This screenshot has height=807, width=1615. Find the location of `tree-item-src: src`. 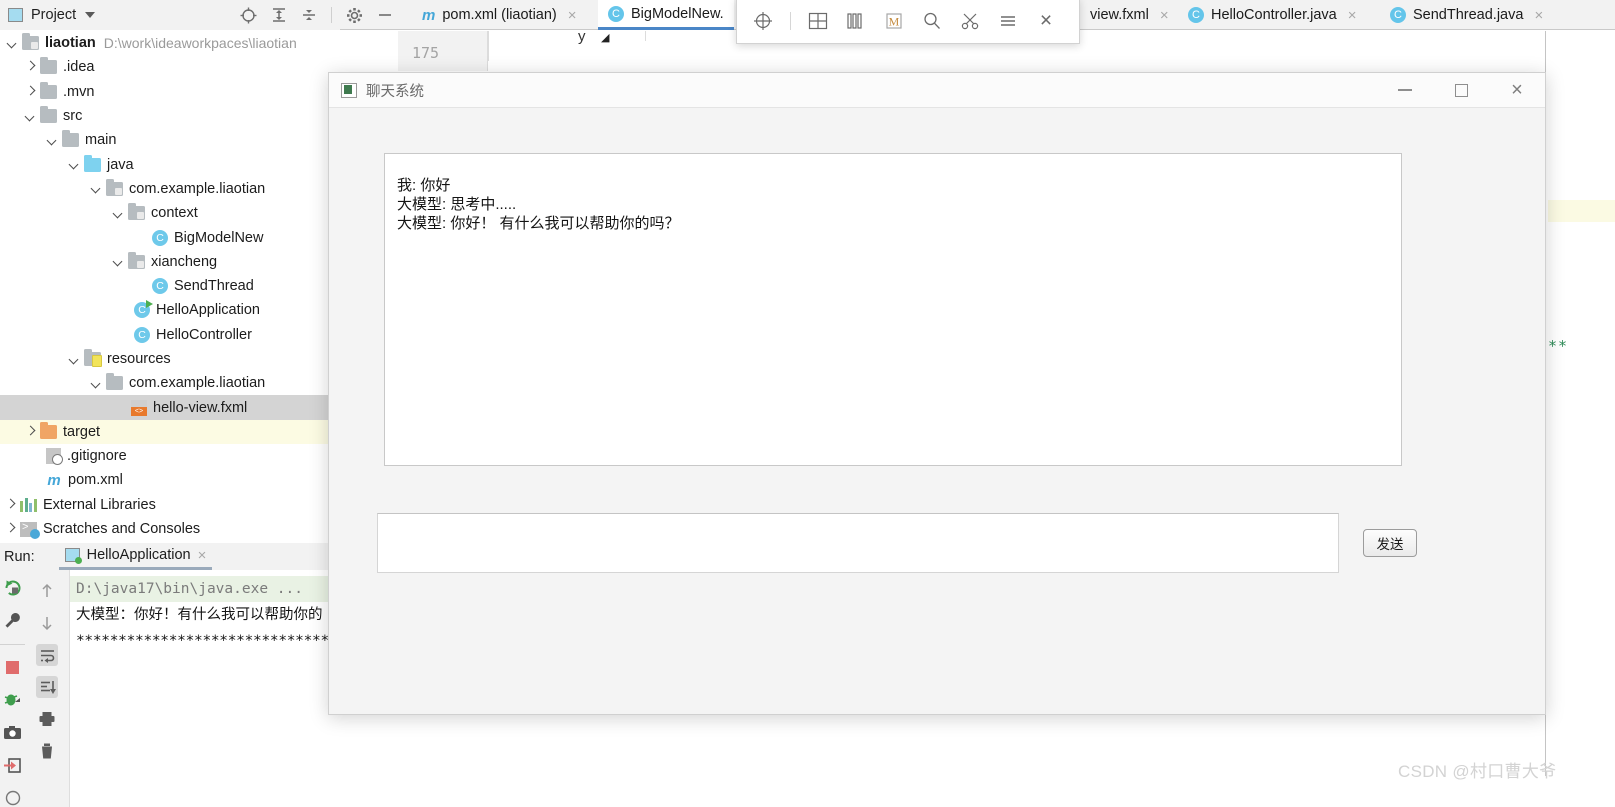

tree-item-src: src is located at coordinates (170, 116).